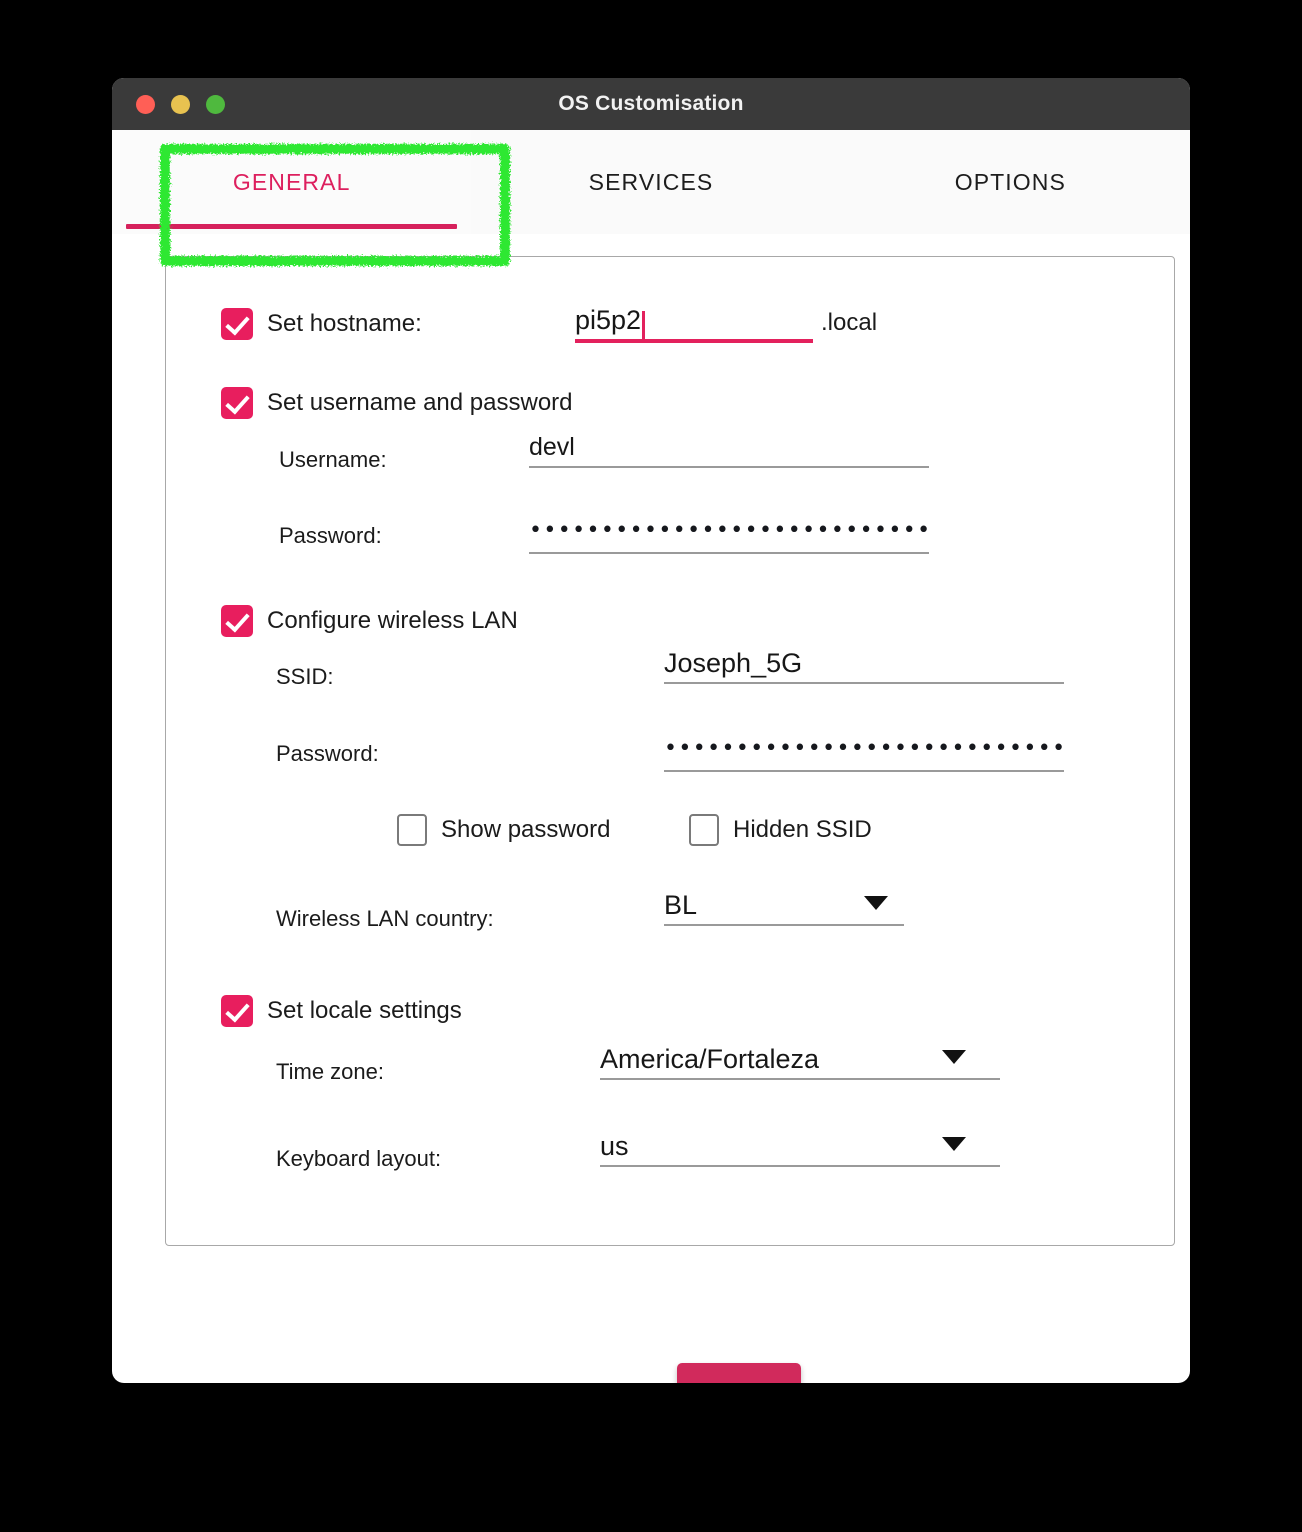  I want to click on set-hostname-row: Set hostname:, so click(321, 324).